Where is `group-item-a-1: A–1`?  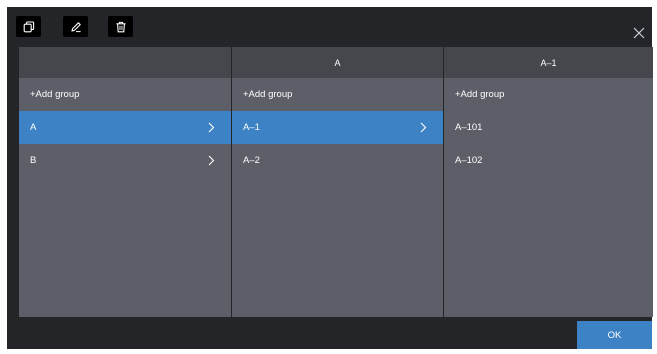 group-item-a-1: A–1 is located at coordinates (337, 127).